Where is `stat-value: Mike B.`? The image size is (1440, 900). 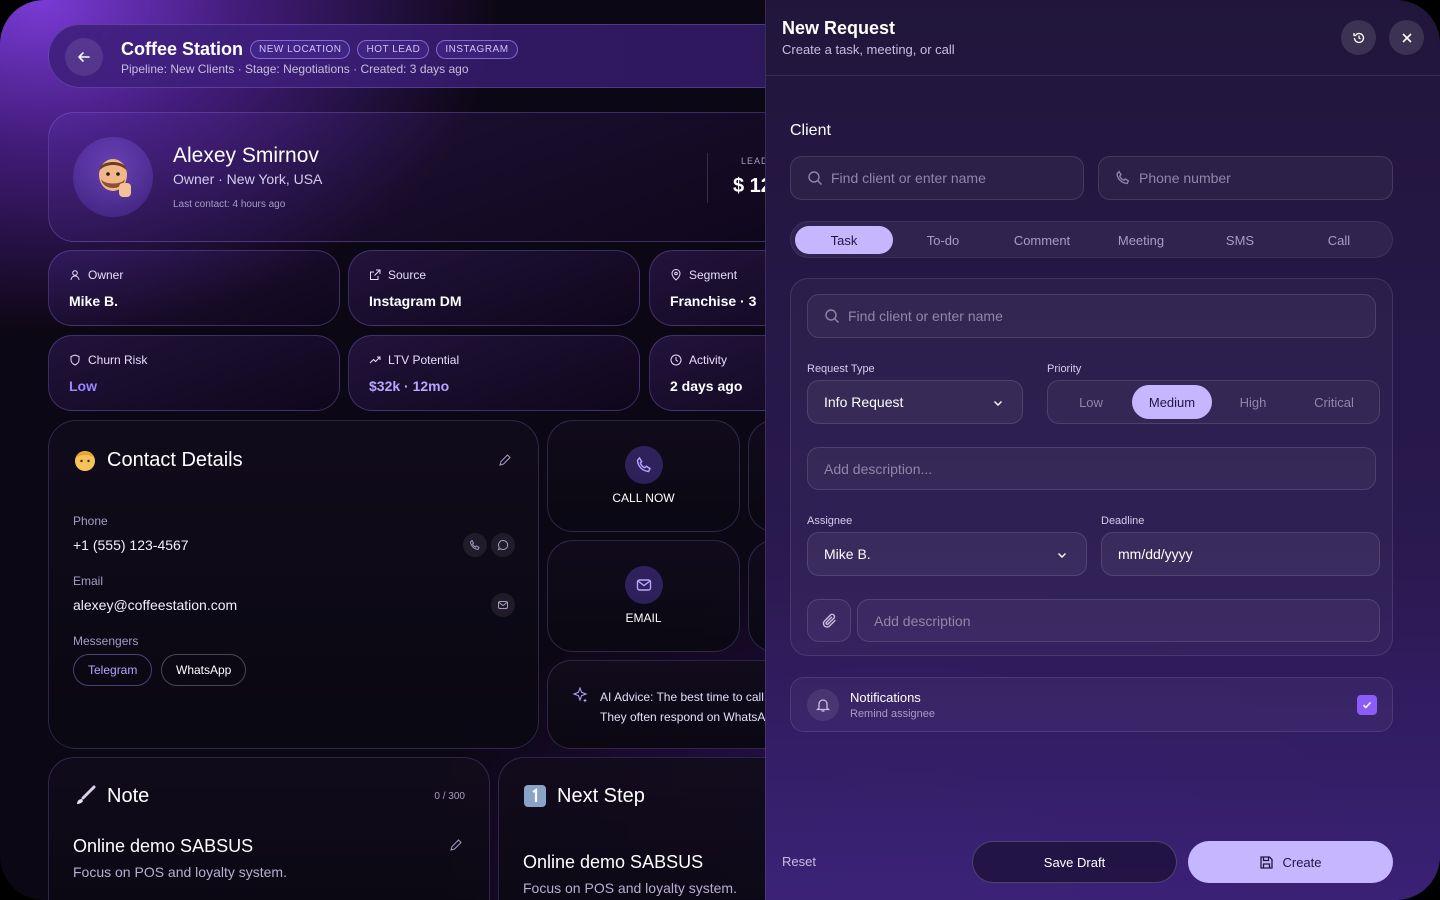
stat-value: Mike B. is located at coordinates (94, 301).